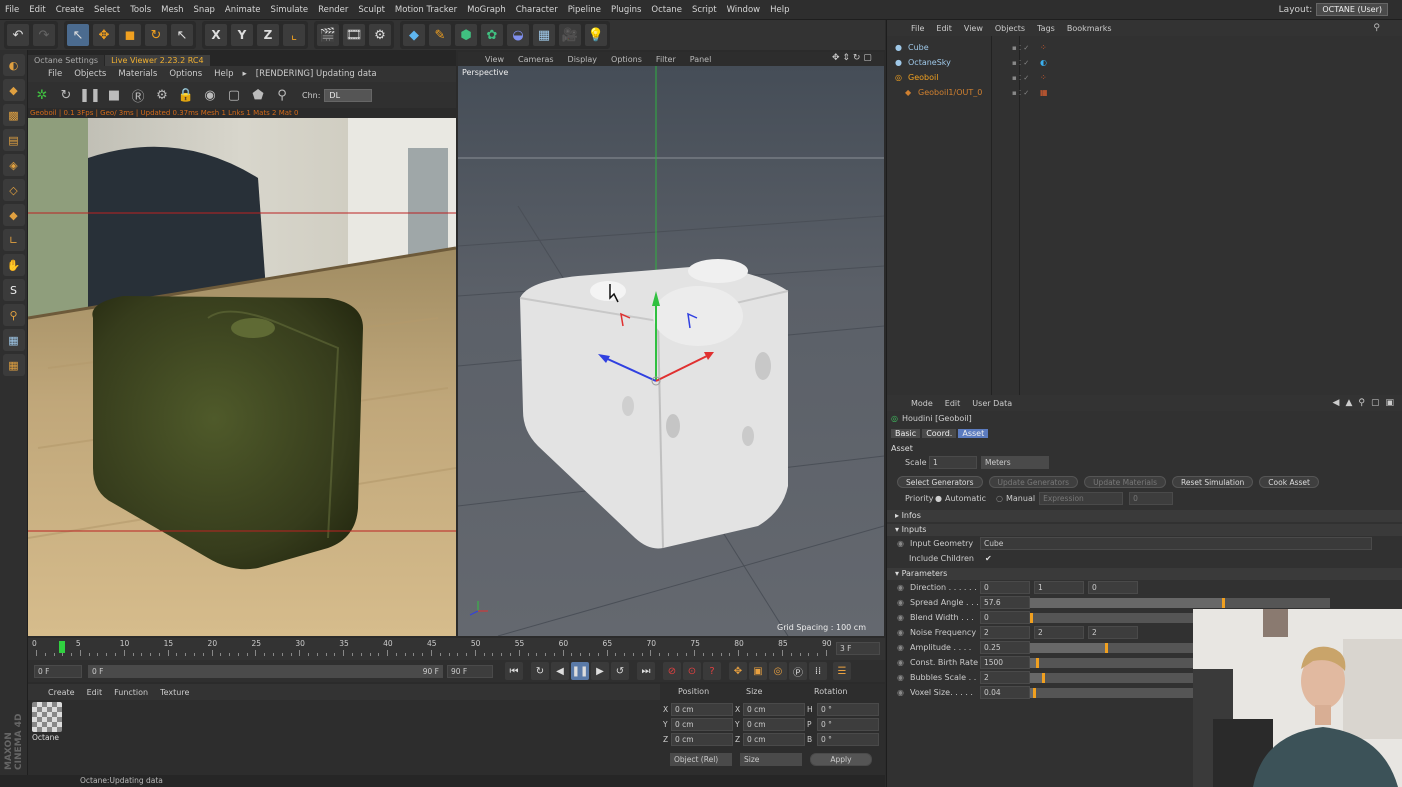  What do you see at coordinates (107, 10) in the screenshot?
I see `menu-select: Select` at bounding box center [107, 10].